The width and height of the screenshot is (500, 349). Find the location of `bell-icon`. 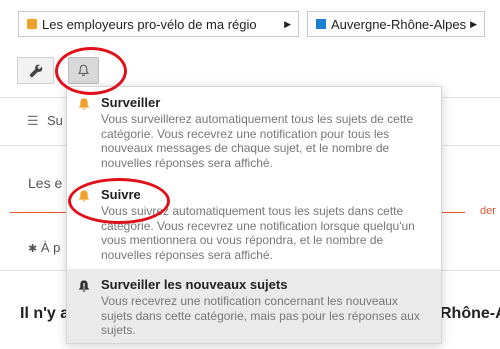

bell-icon is located at coordinates (84, 104).